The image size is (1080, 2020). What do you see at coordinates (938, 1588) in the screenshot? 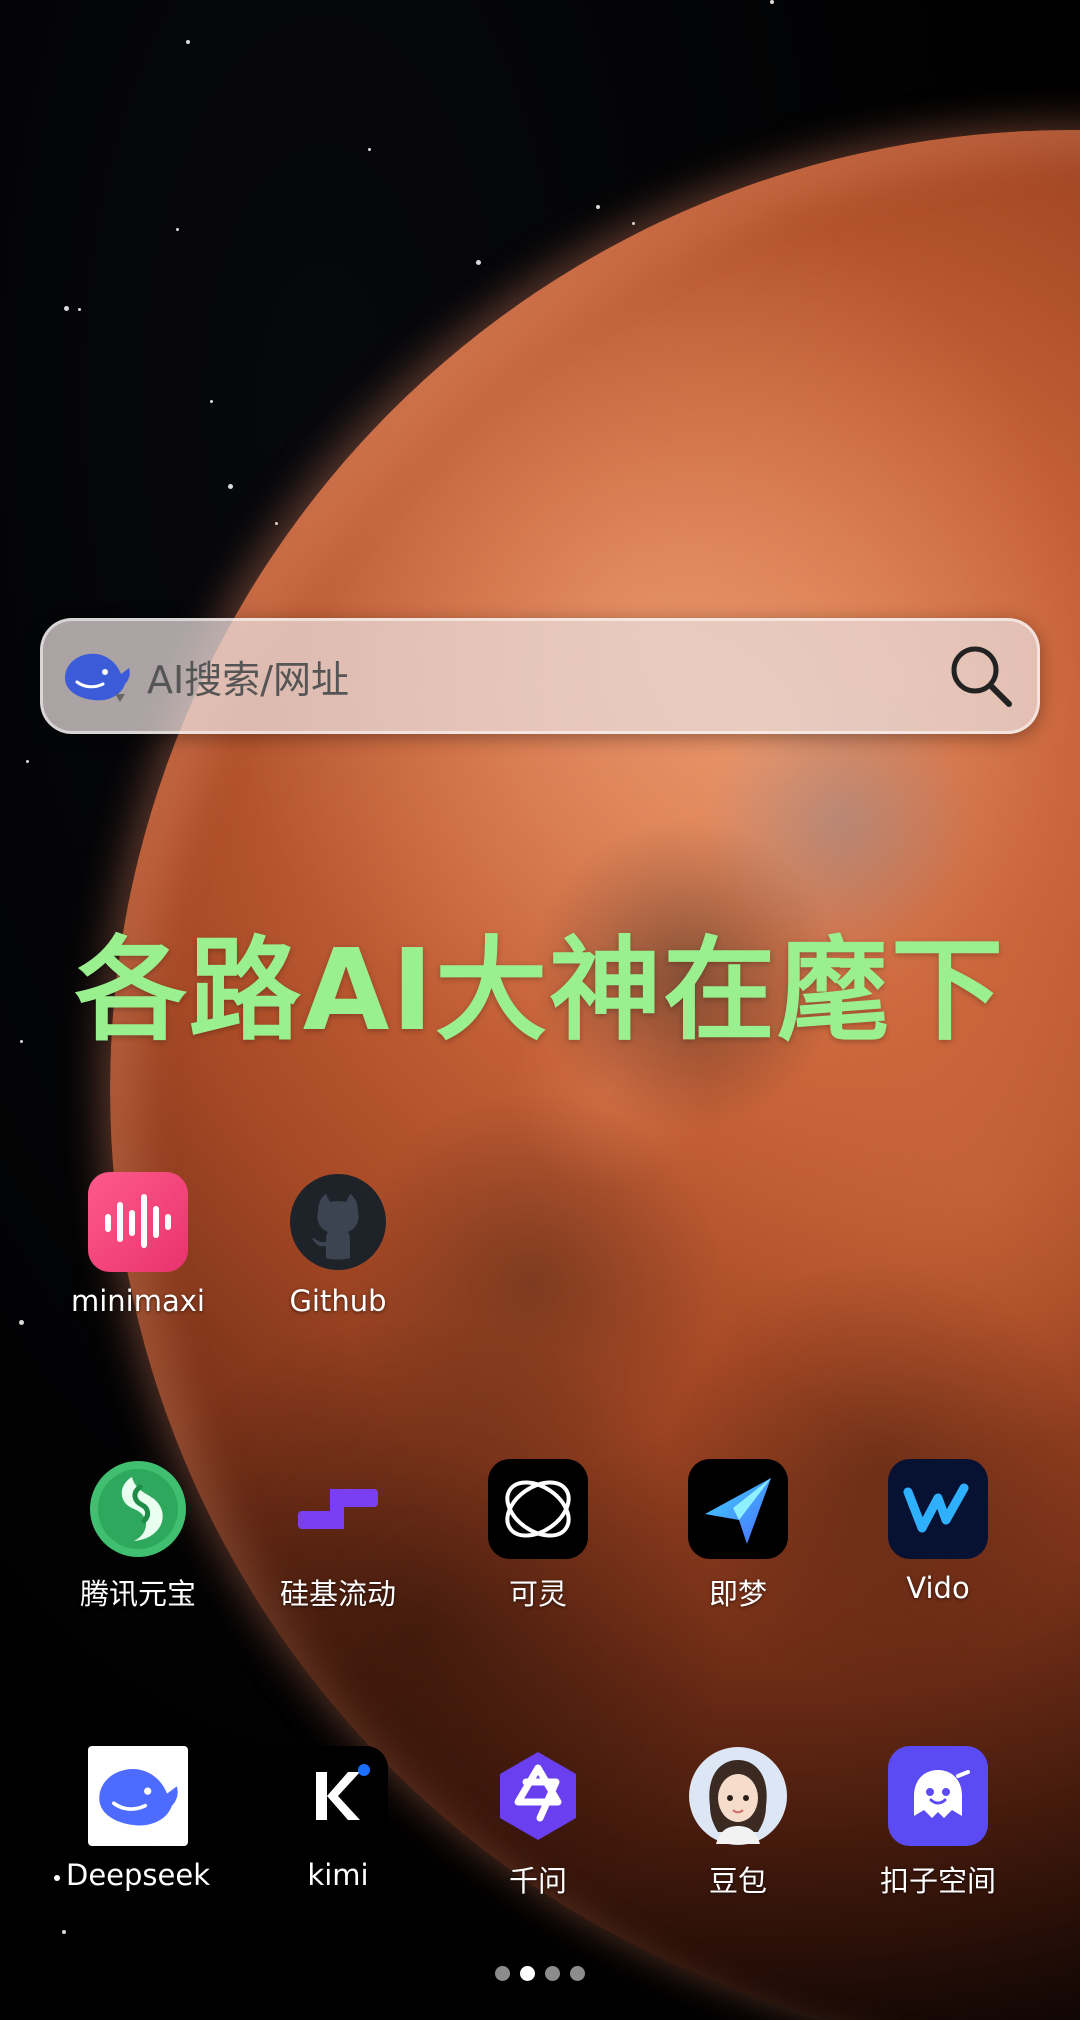
I see `app-label: Vido` at bounding box center [938, 1588].